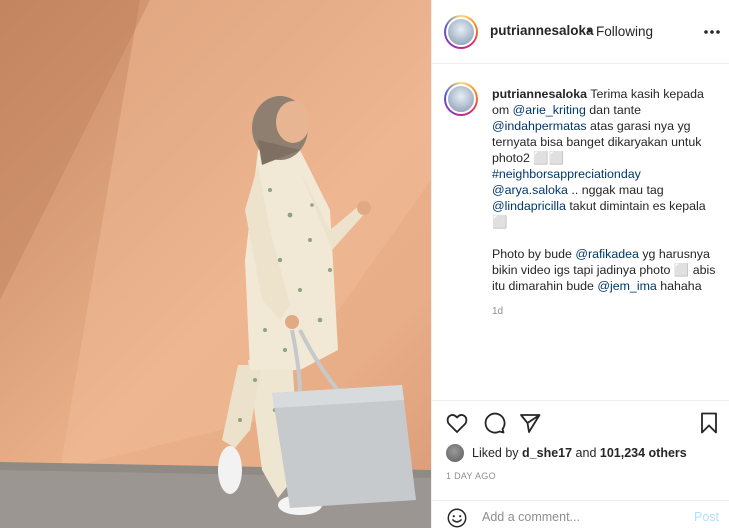 Image resolution: width=729 pixels, height=528 pixels. Describe the element at coordinates (624, 31) in the screenshot. I see `follow-status-button: Following` at that location.